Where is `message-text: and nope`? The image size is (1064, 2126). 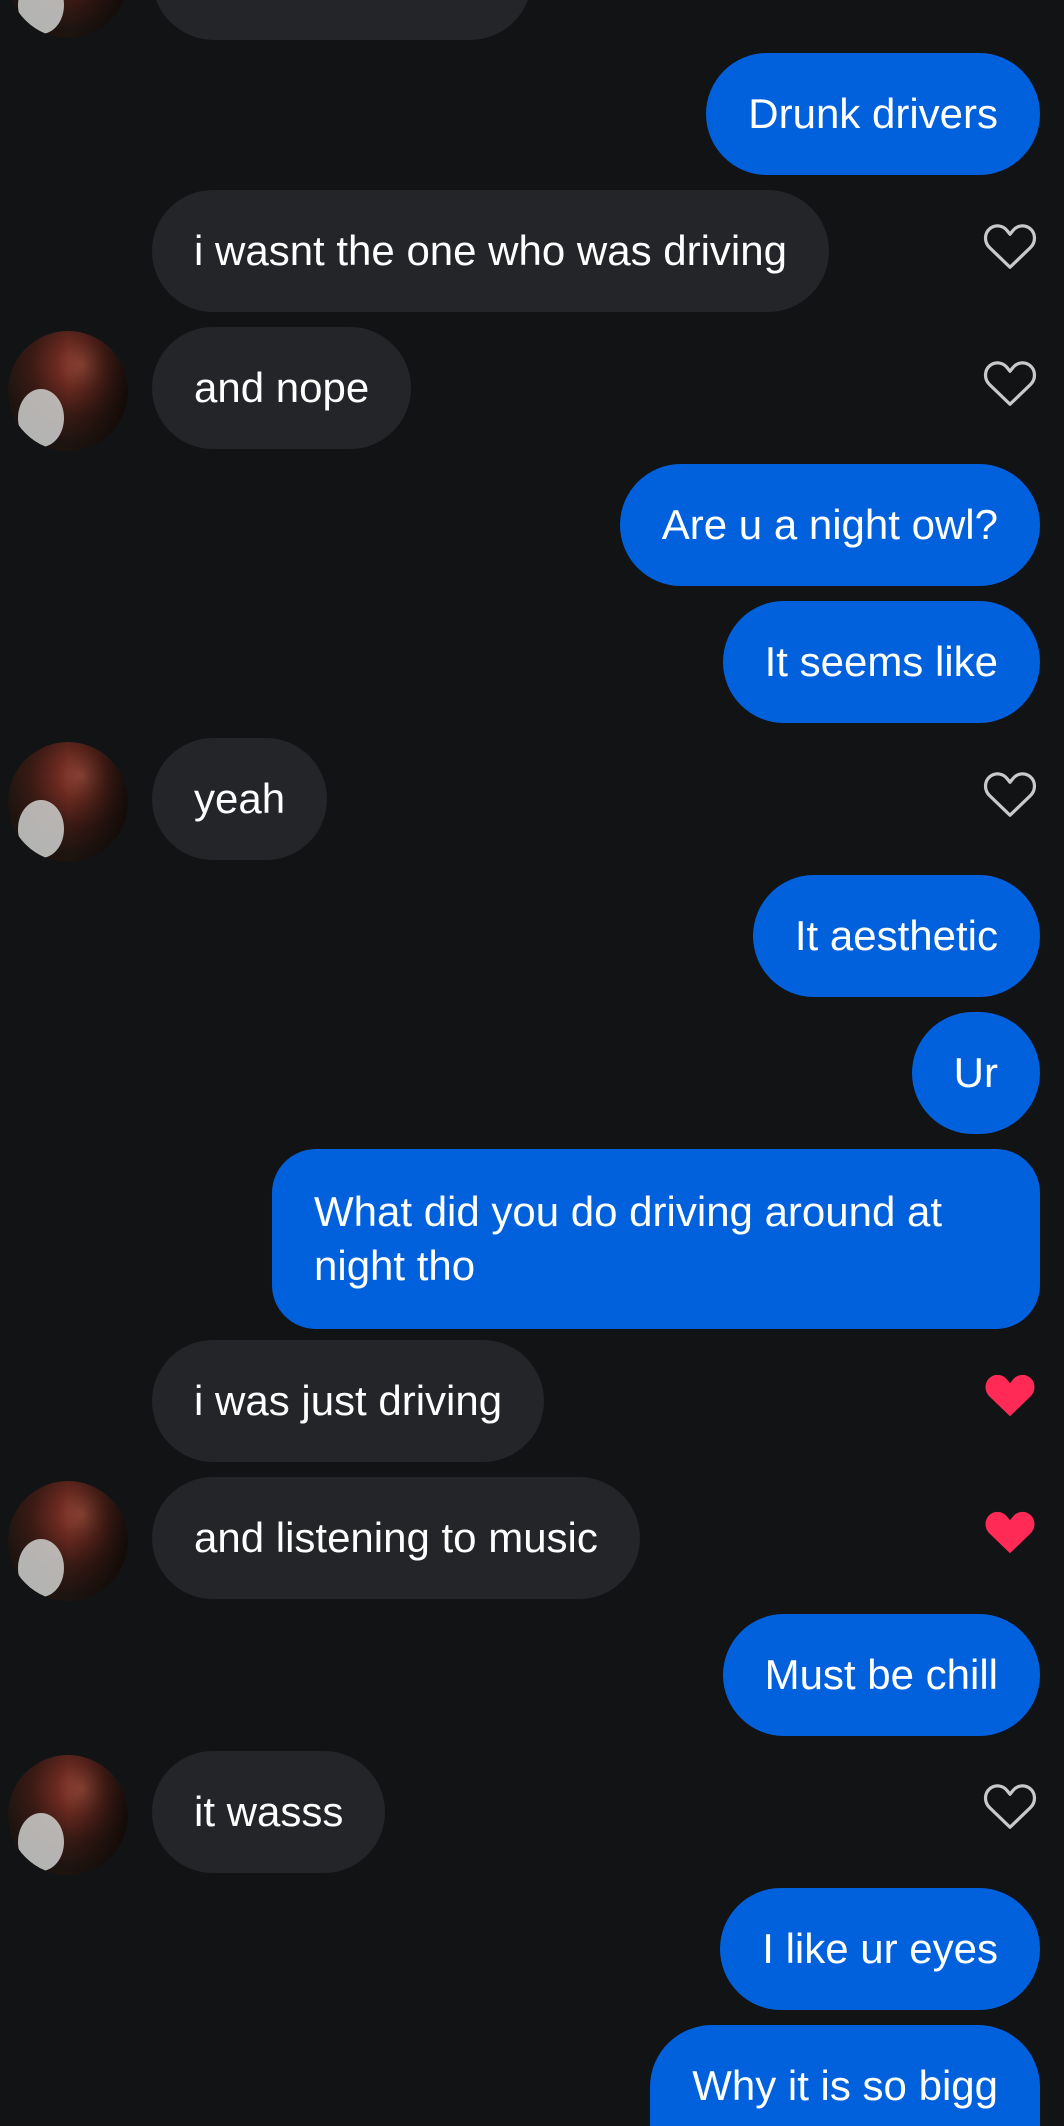 message-text: and nope is located at coordinates (282, 387).